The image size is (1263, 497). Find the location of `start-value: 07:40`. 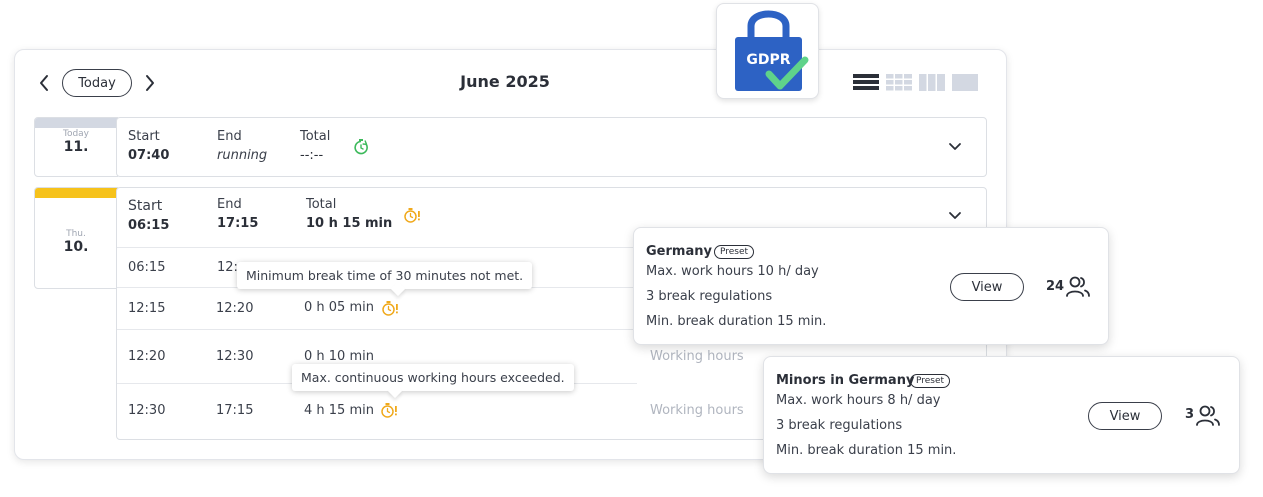

start-value: 07:40 is located at coordinates (149, 155).